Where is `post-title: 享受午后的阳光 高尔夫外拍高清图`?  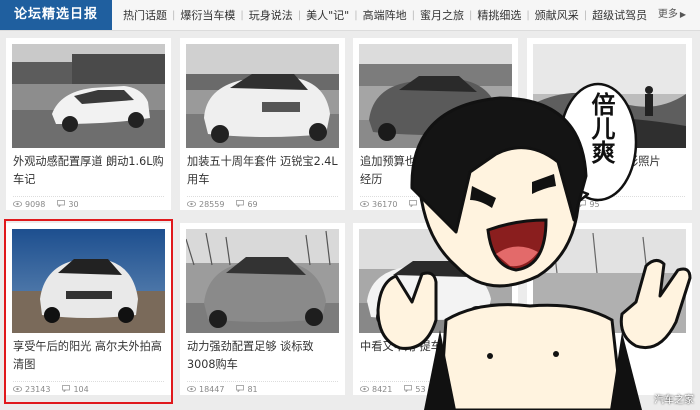 post-title: 享受午后的阳光 高尔夫外拍高清图 is located at coordinates (89, 356).